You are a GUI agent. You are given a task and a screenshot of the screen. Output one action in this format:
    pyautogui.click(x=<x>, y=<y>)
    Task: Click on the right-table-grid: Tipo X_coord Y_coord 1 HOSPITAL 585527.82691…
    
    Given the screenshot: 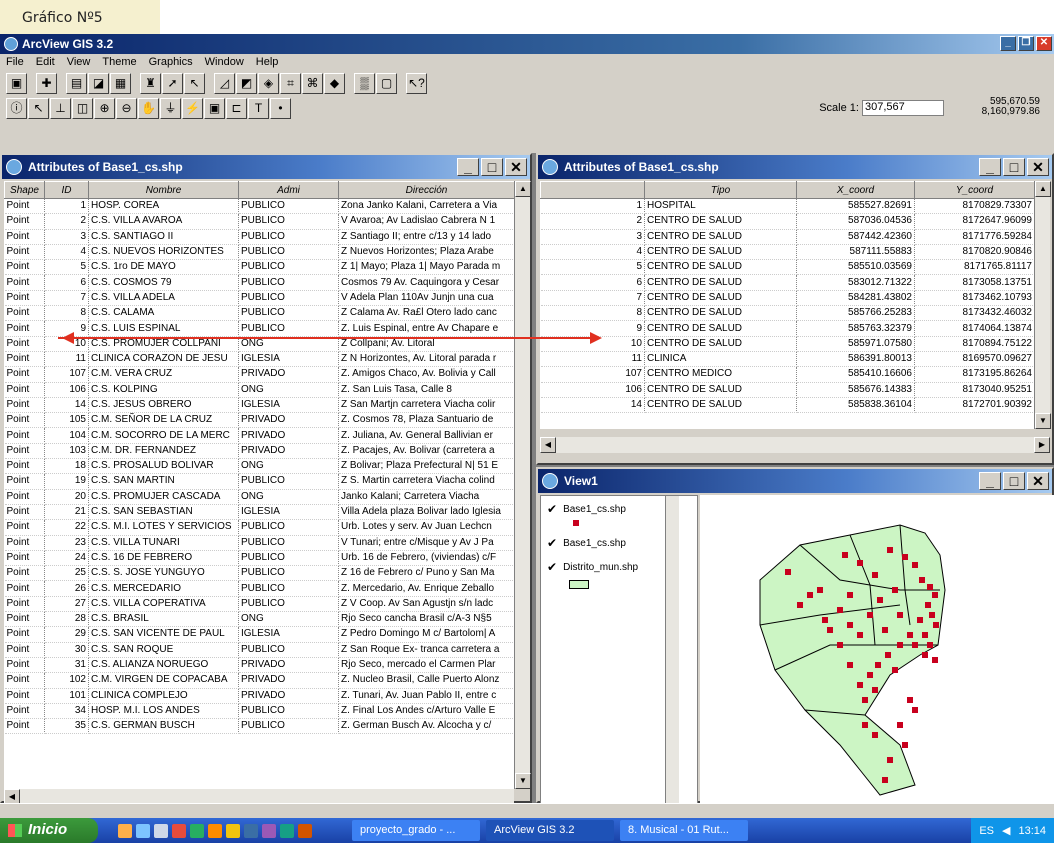 What is the action you would take?
    pyautogui.click(x=787, y=305)
    